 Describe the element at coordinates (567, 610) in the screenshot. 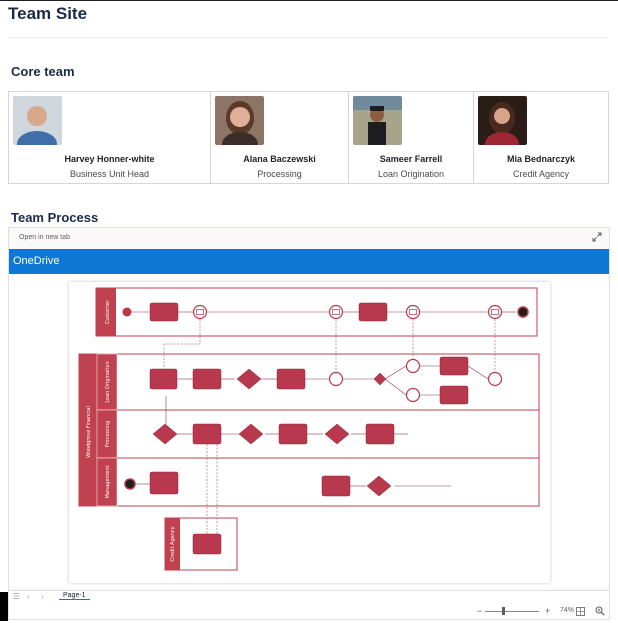

I see `zoom-level: 74%` at that location.